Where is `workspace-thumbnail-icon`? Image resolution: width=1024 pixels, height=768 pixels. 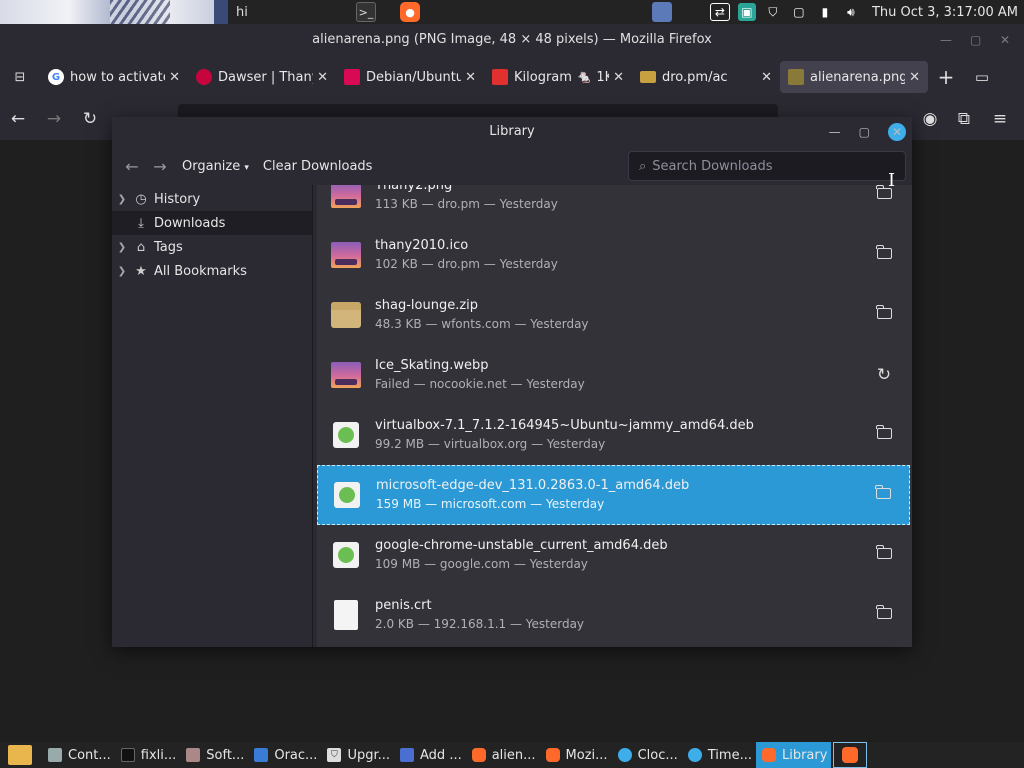
workspace-thumbnail-icon is located at coordinates (662, 12).